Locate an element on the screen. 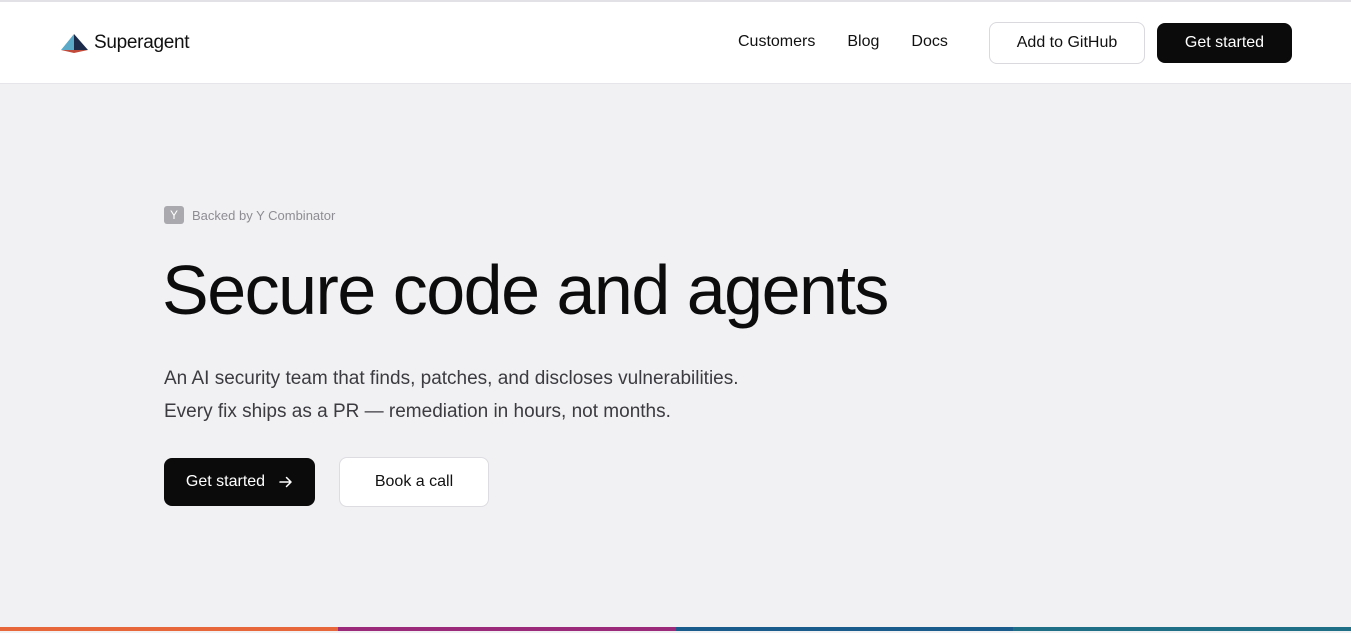 Image resolution: width=1351 pixels, height=633 pixels. nav-link-blog: Blog is located at coordinates (863, 42).